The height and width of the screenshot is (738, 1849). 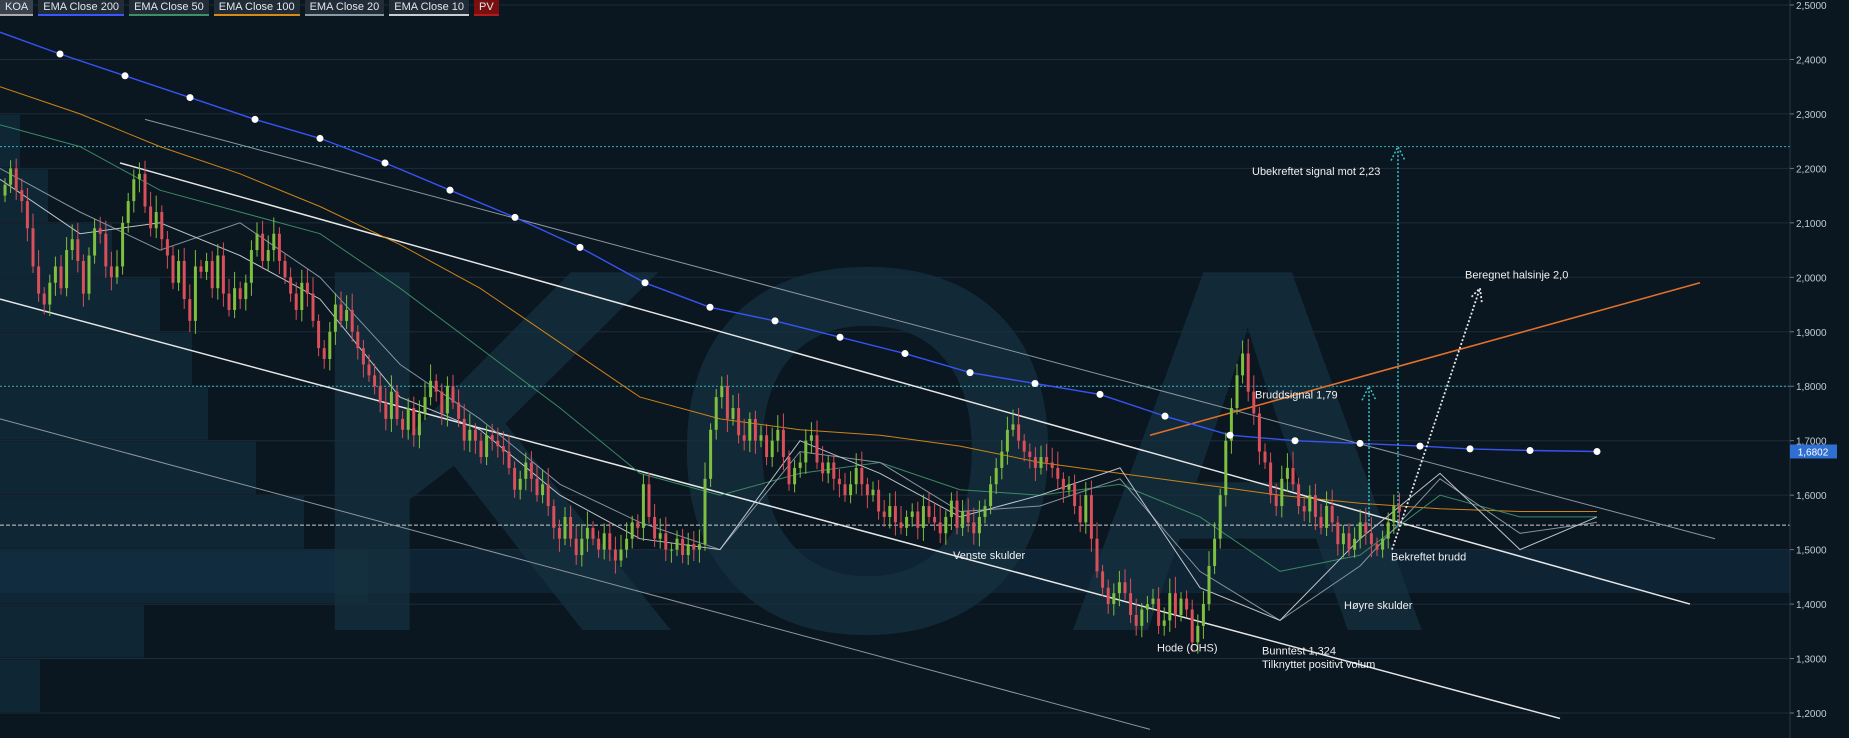 I want to click on legend-item-ema100: EMA Close 100, so click(x=256, y=8).